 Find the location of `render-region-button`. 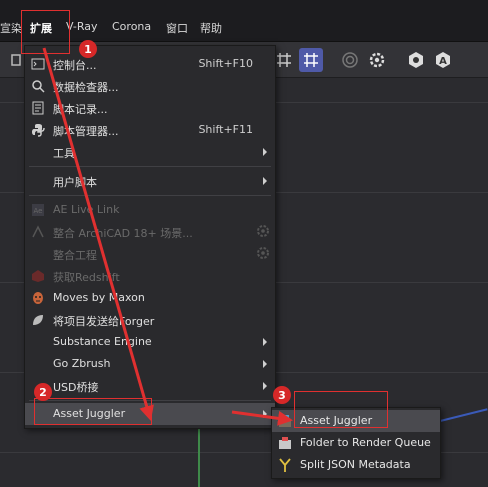

render-region-button is located at coordinates (350, 60).